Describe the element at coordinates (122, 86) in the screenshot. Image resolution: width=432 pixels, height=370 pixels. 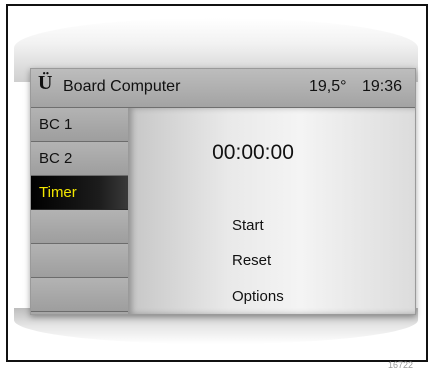
I see `page-title: Board Computer` at that location.